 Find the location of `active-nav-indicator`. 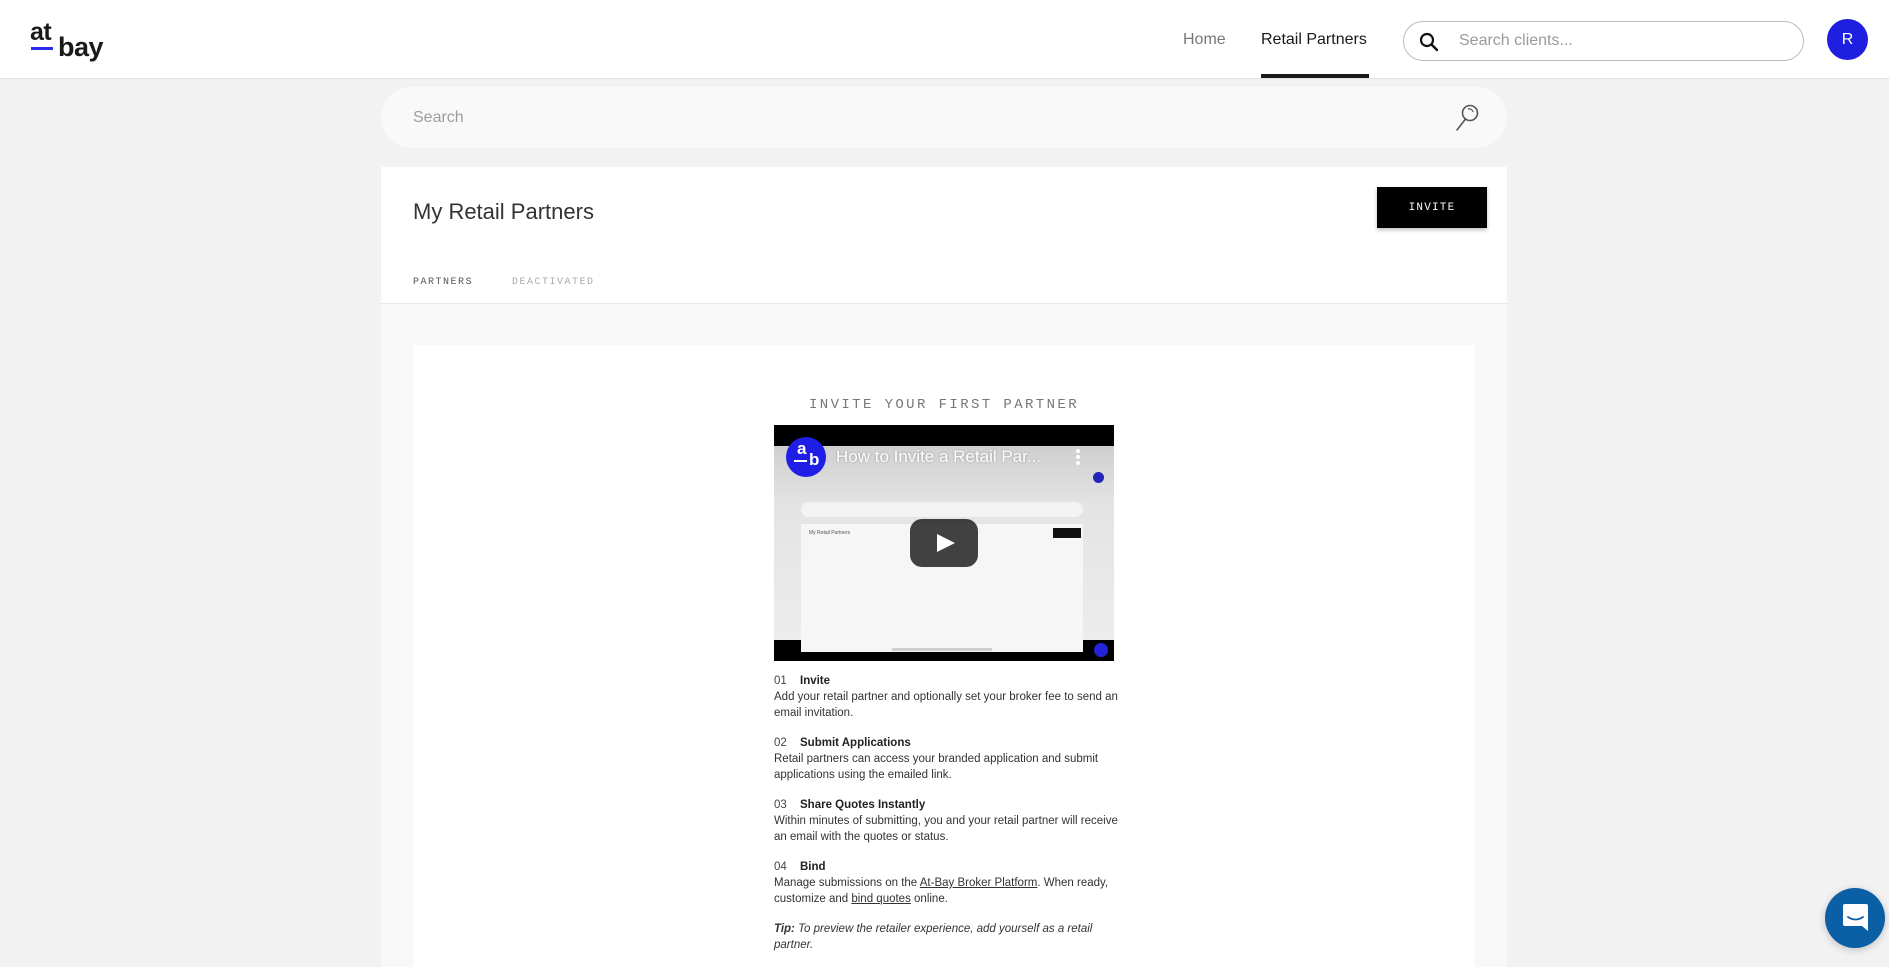

active-nav-indicator is located at coordinates (1315, 76).